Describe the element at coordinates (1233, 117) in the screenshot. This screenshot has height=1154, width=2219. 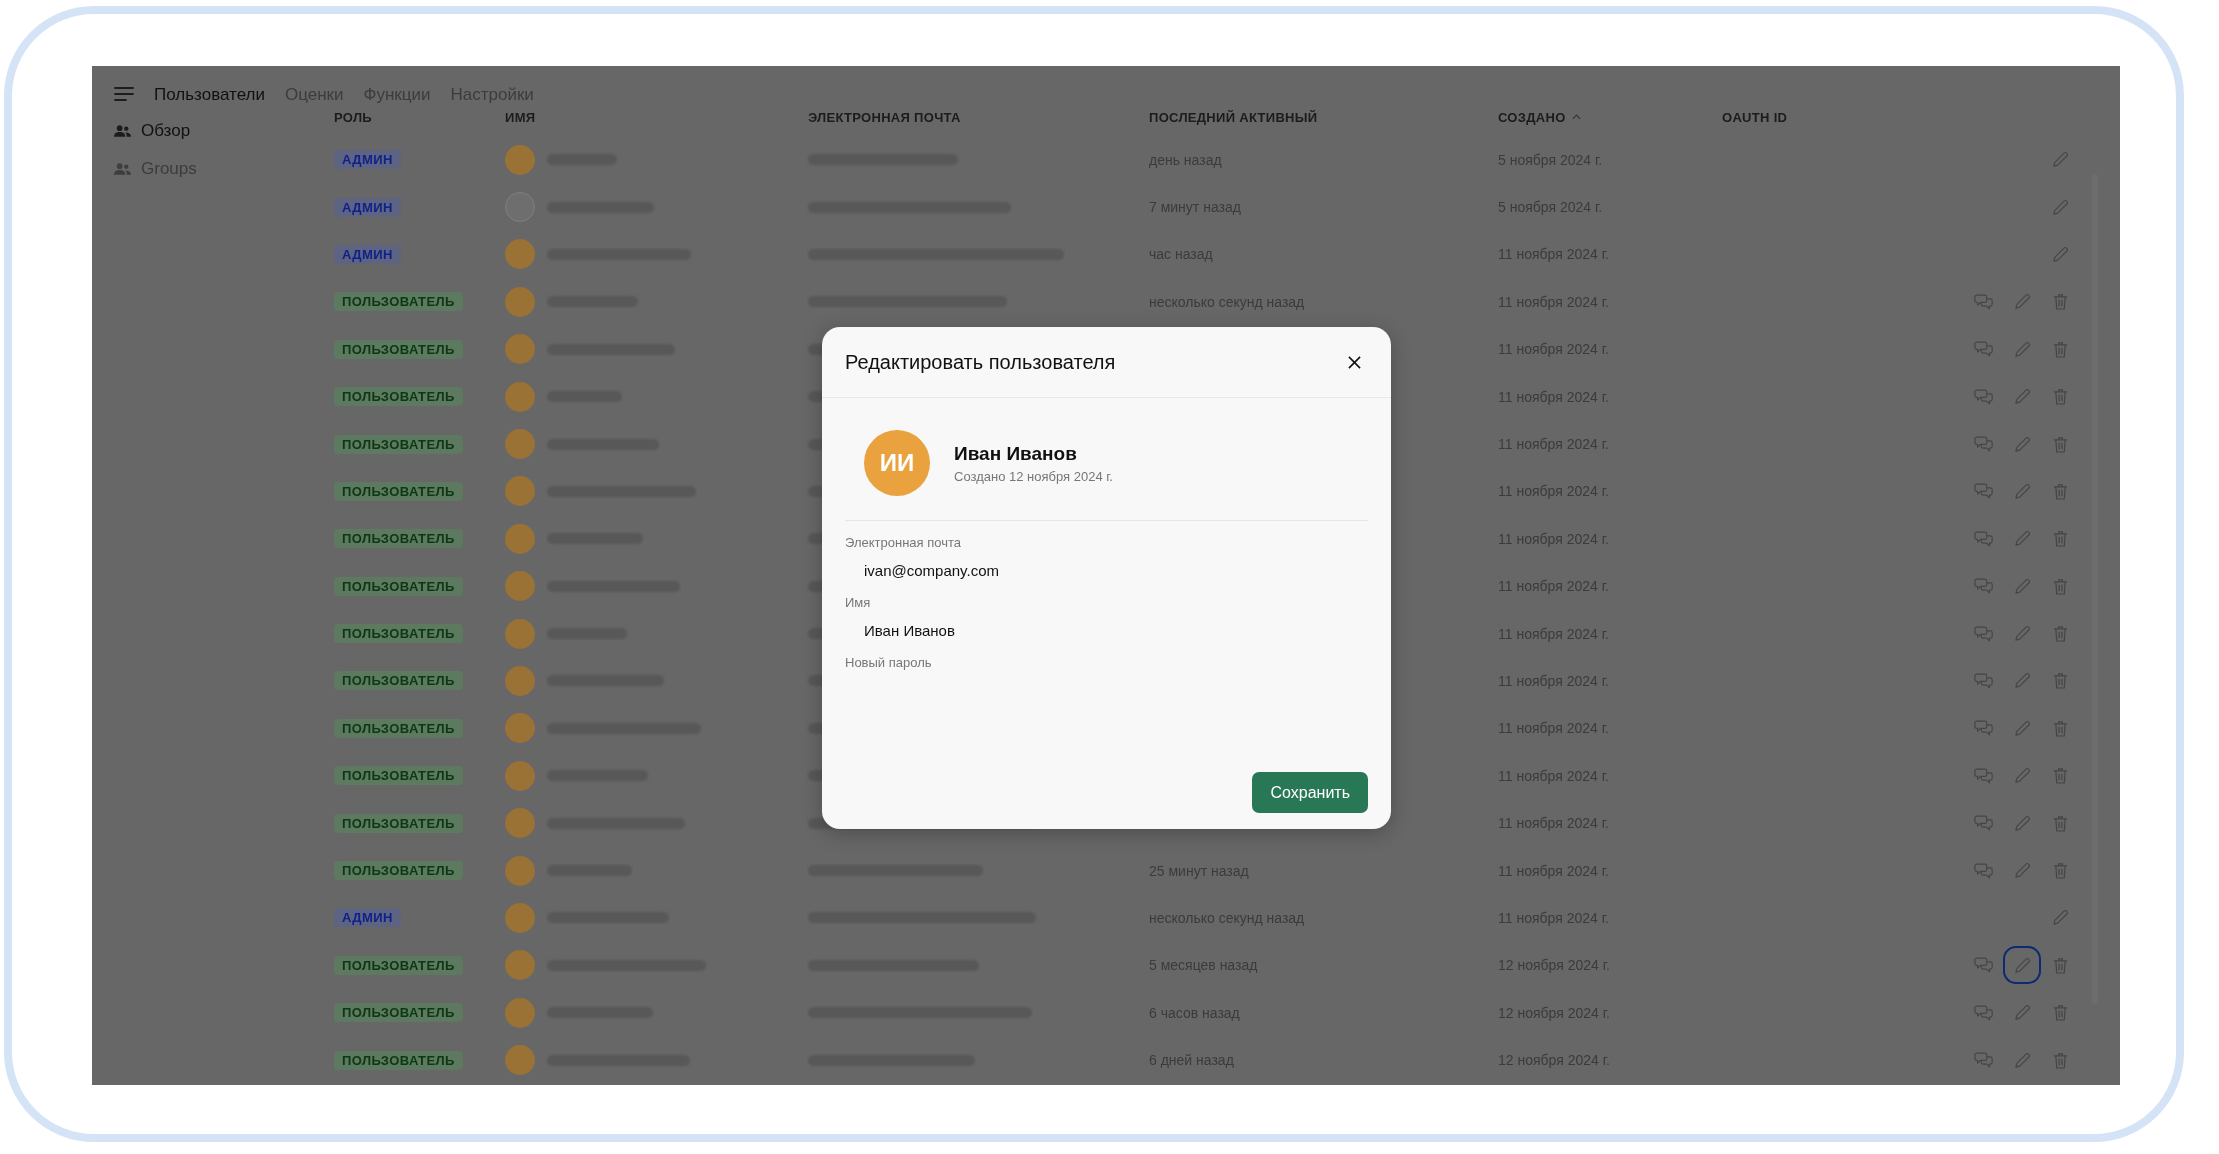
I see `column-header: ПОСЛЕДНИЙ АКТИВНЫЙ` at that location.